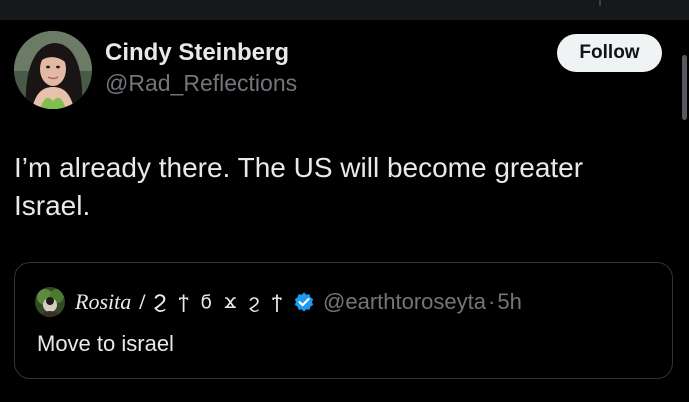  I want to click on top-bar-strip, so click(344, 10).